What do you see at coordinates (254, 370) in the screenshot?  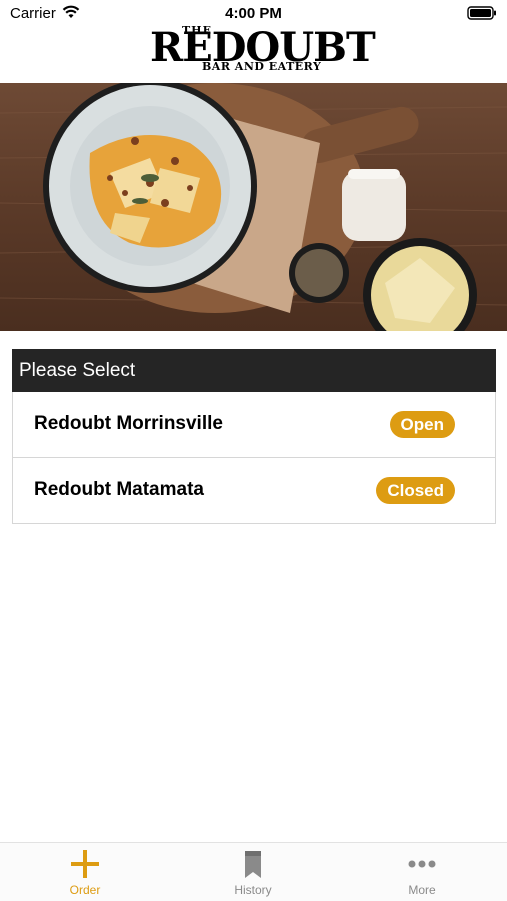 I see `please-select-header: Please Select` at bounding box center [254, 370].